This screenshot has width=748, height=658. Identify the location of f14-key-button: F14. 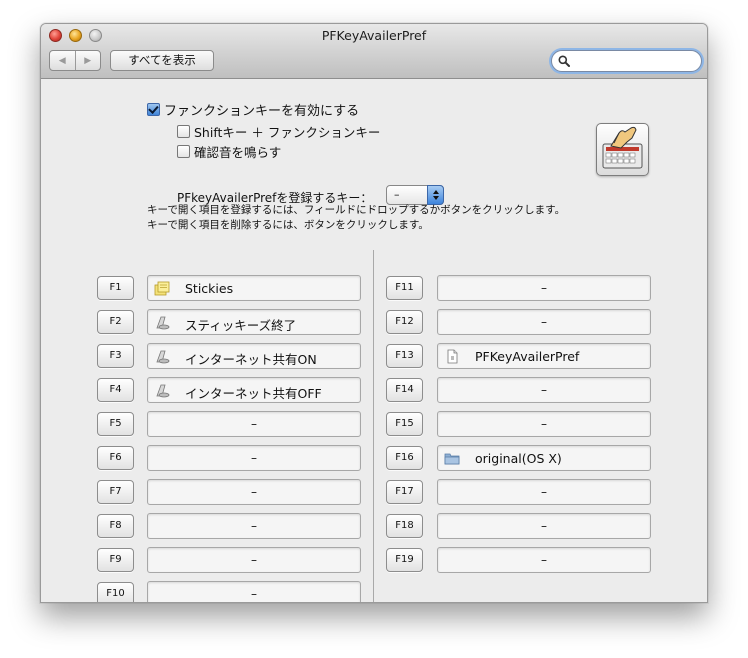
(404, 390).